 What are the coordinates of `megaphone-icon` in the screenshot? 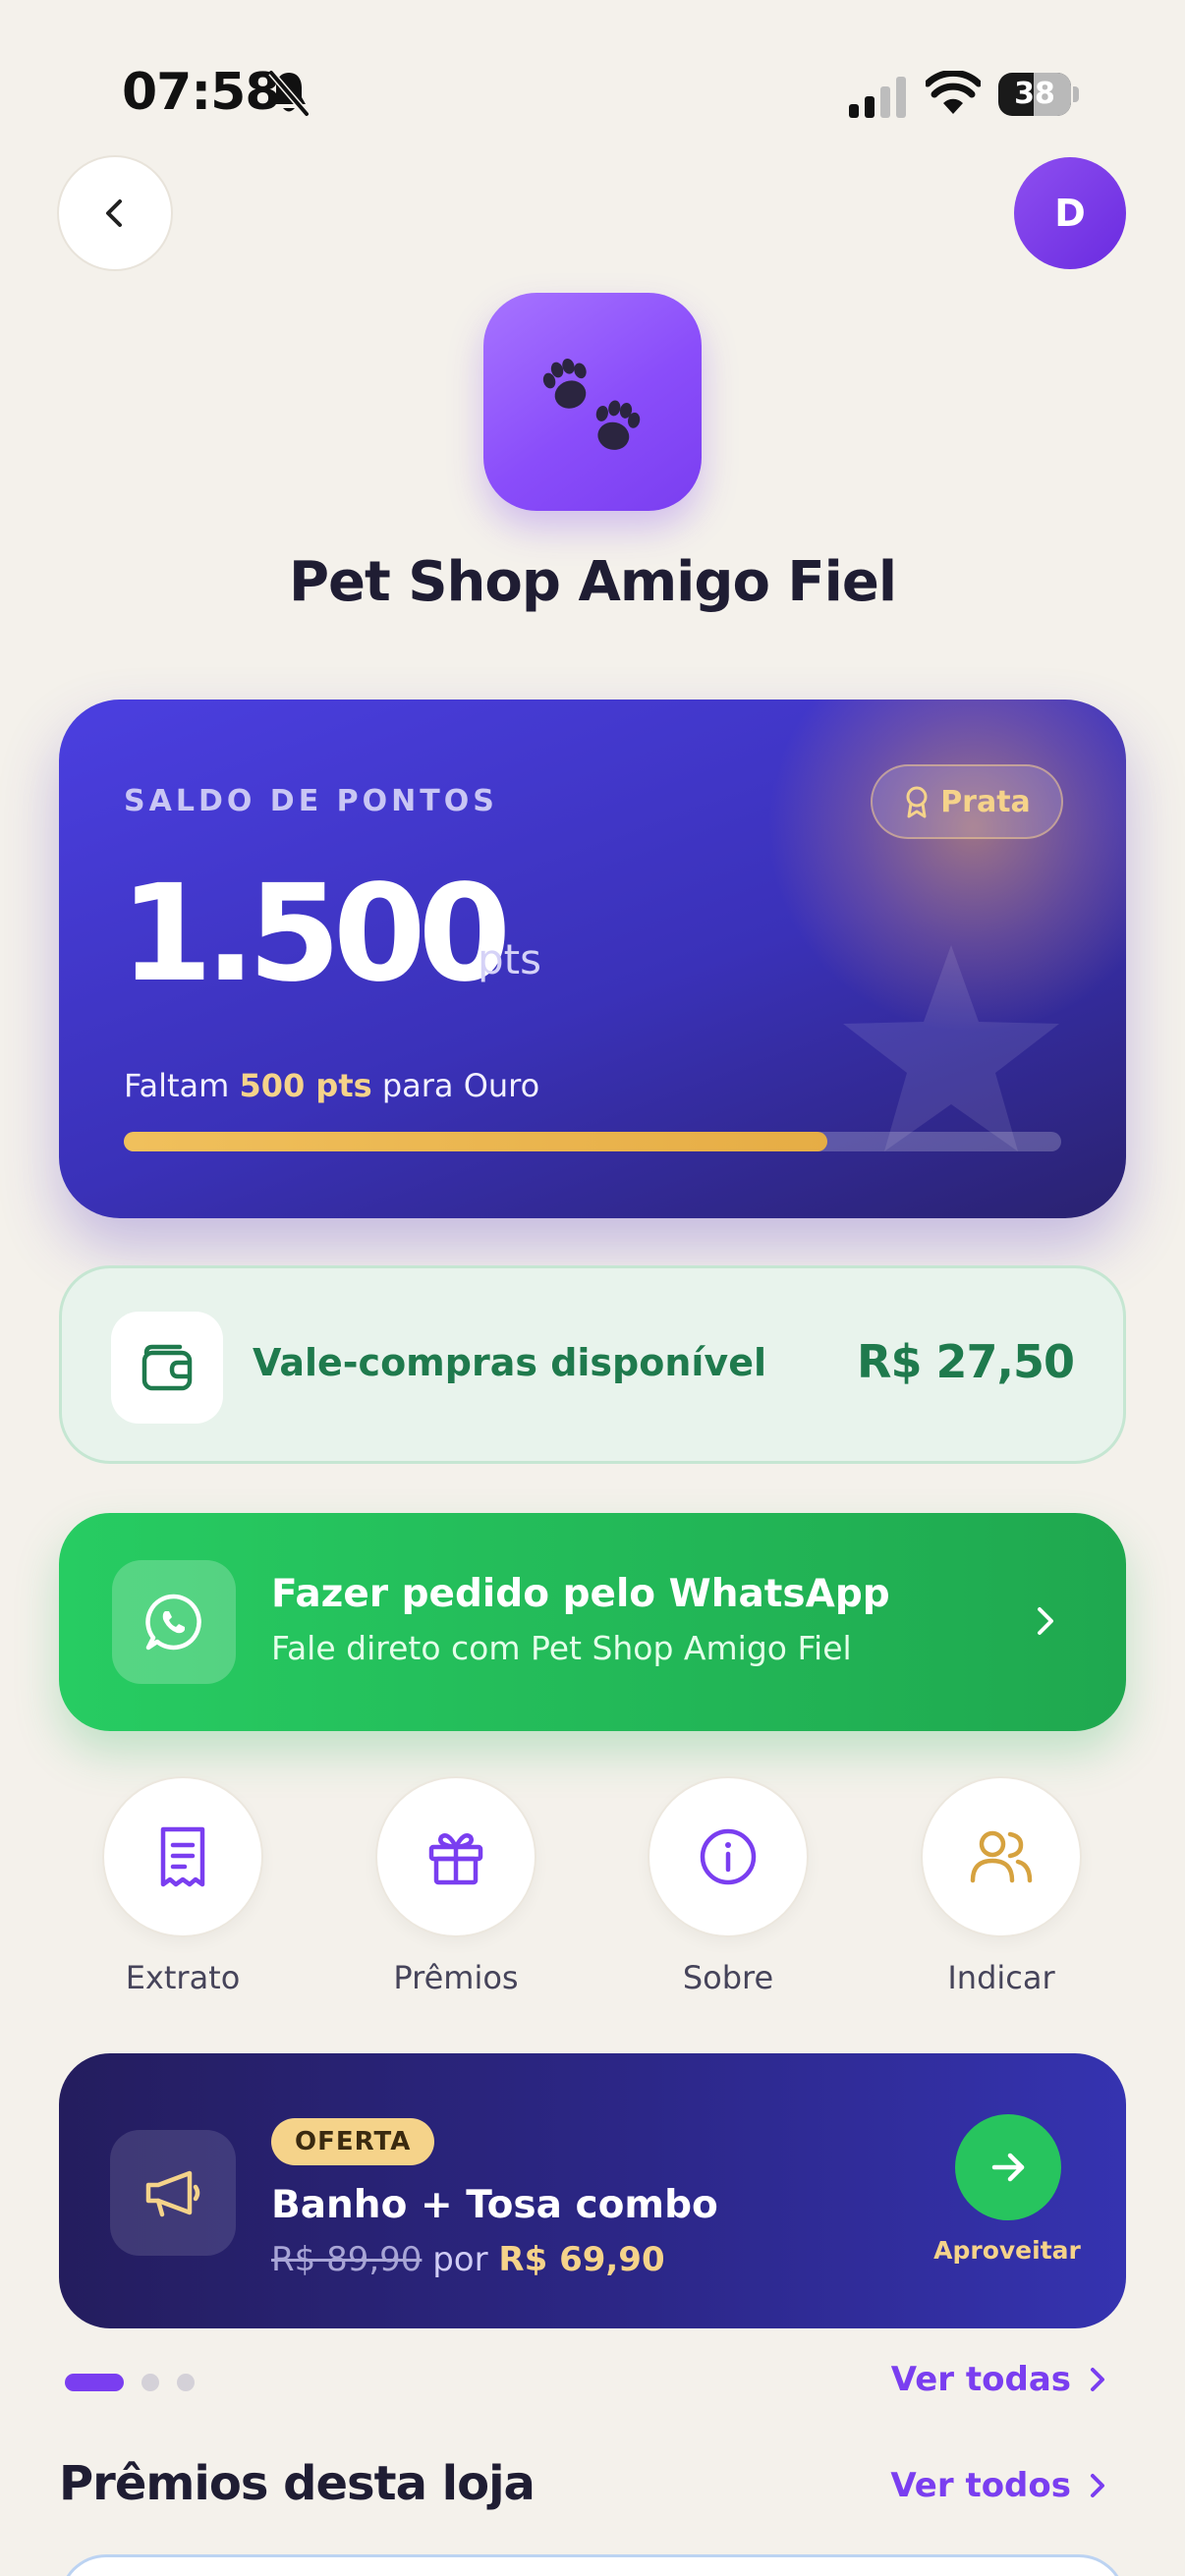 It's located at (172, 2193).